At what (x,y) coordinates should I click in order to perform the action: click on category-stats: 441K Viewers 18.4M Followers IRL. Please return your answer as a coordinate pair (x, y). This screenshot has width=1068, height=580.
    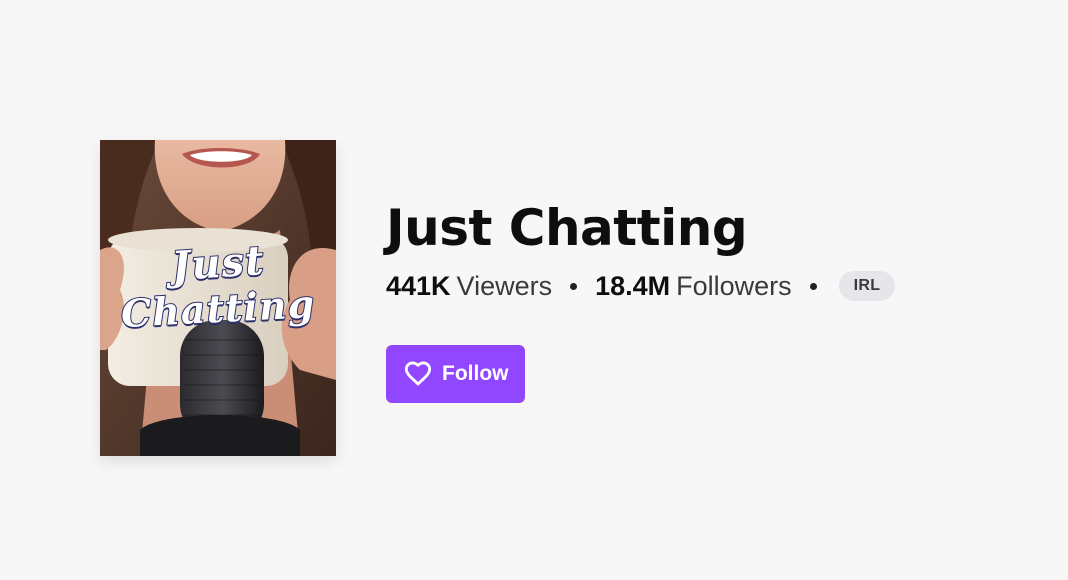
    Looking at the image, I should click on (716, 286).